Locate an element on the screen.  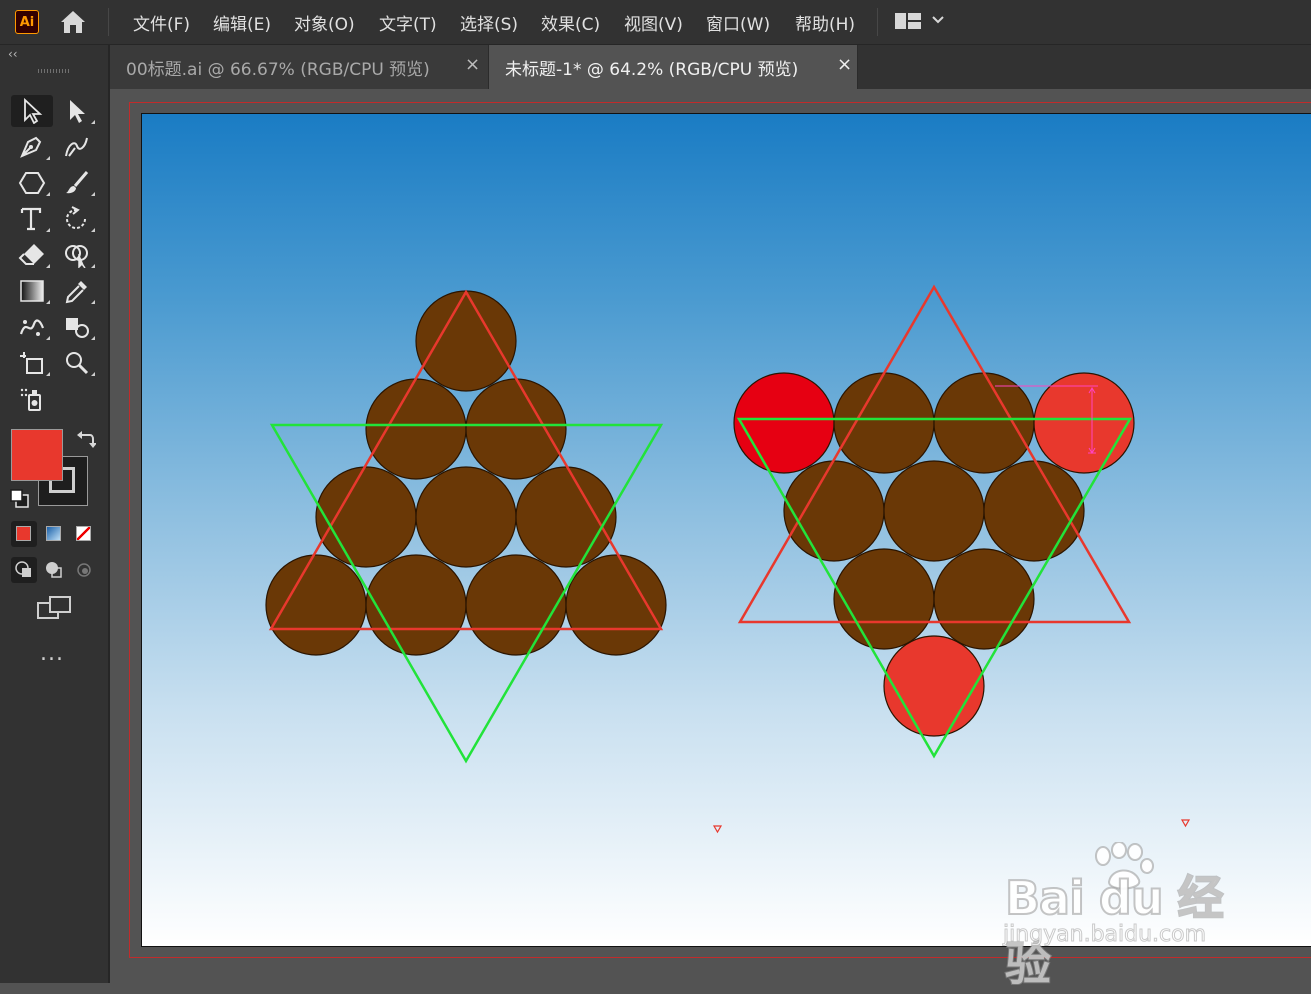
watermark-url: jingyan.baidu.com is located at coordinates (1104, 935).